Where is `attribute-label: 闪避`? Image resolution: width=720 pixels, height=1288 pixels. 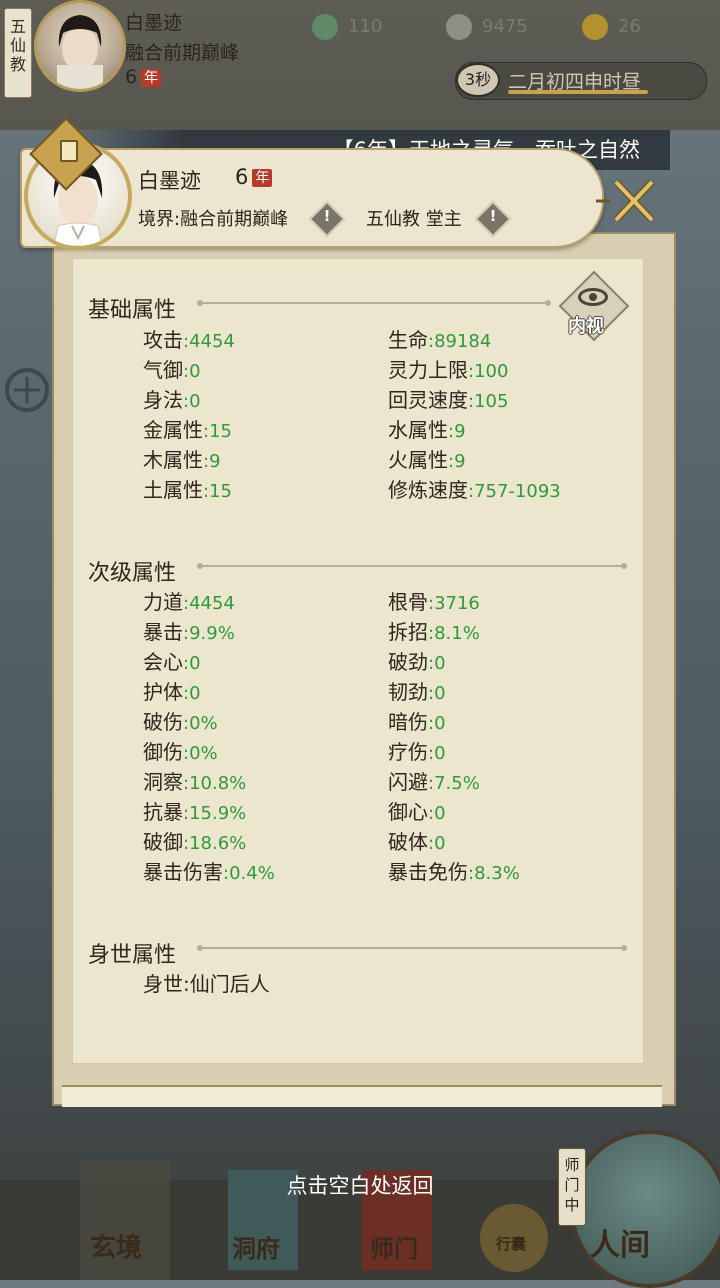
attribute-label: 闪避 is located at coordinates (408, 782).